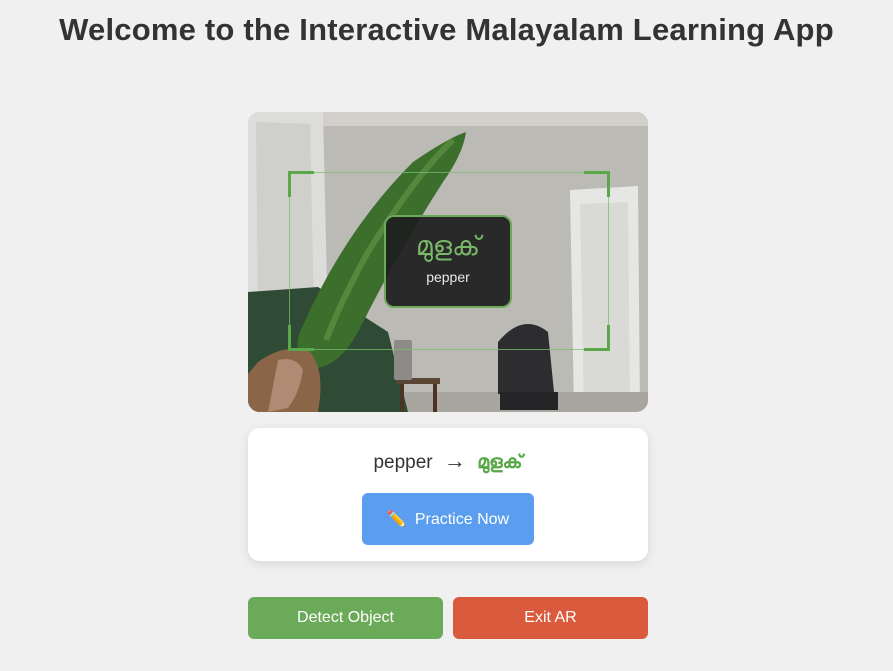 The height and width of the screenshot is (671, 893). I want to click on ar-malayalam-word: മുളക്, so click(448, 246).